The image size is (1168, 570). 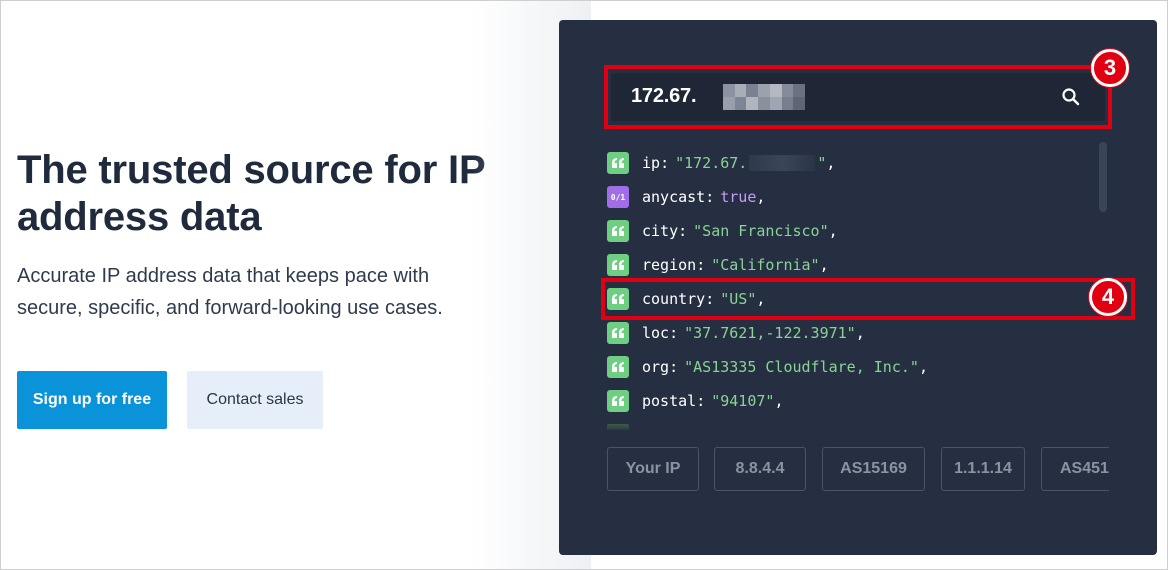 What do you see at coordinates (760, 469) in the screenshot?
I see `chip-8-8-4-4: 8.8.4.4` at bounding box center [760, 469].